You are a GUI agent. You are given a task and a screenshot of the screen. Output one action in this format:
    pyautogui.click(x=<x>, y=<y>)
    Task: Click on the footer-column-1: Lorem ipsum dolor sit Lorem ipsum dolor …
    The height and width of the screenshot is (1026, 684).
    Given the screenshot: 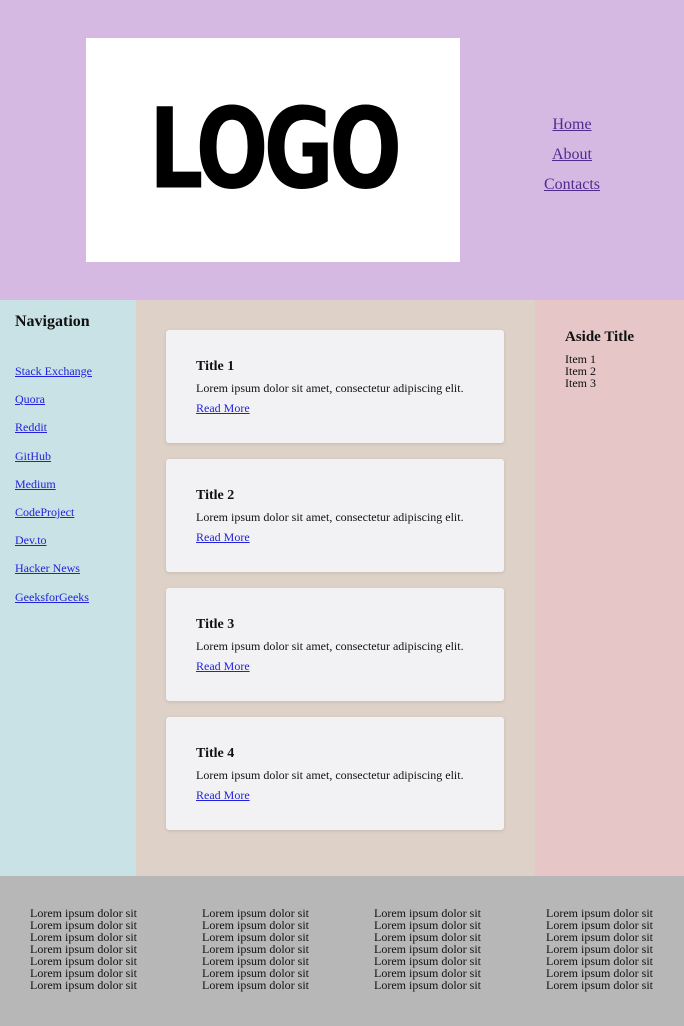 What is the action you would take?
    pyautogui.click(x=83, y=949)
    